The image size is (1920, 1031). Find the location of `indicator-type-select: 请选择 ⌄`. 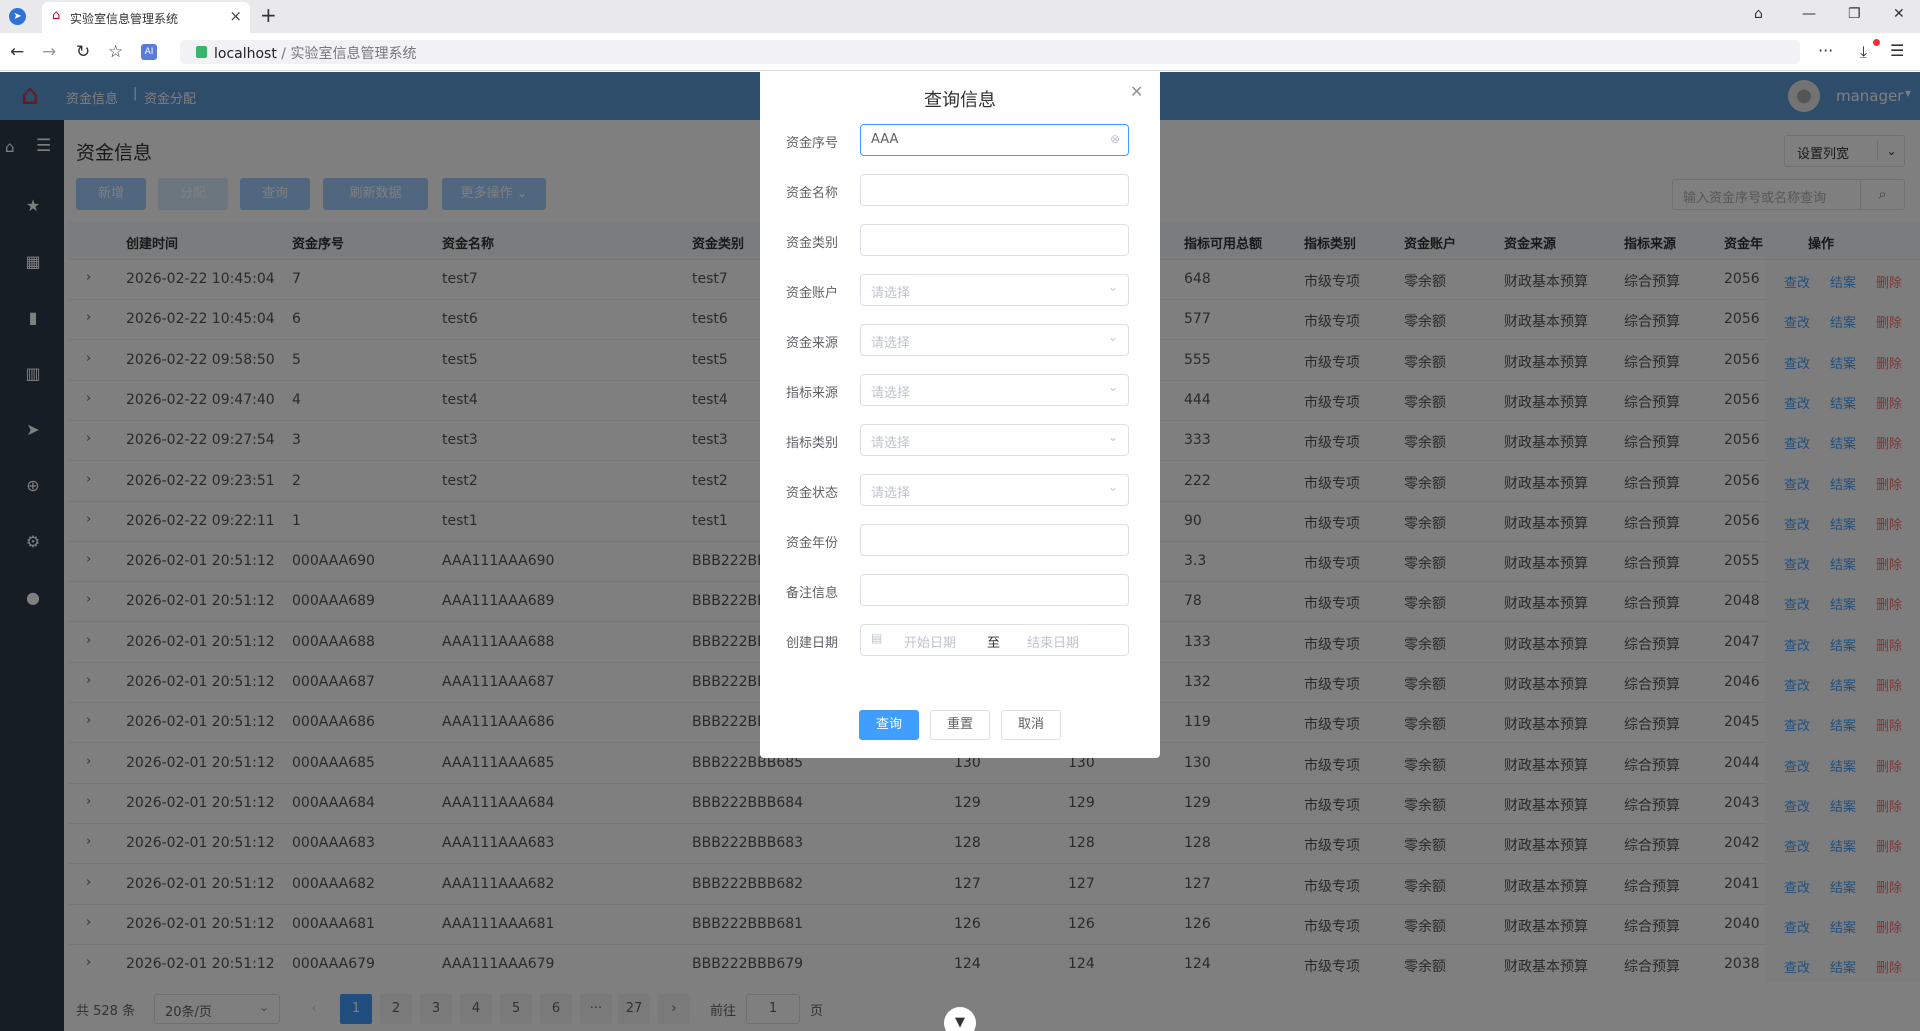

indicator-type-select: 请选择 ⌄ is located at coordinates (994, 440).